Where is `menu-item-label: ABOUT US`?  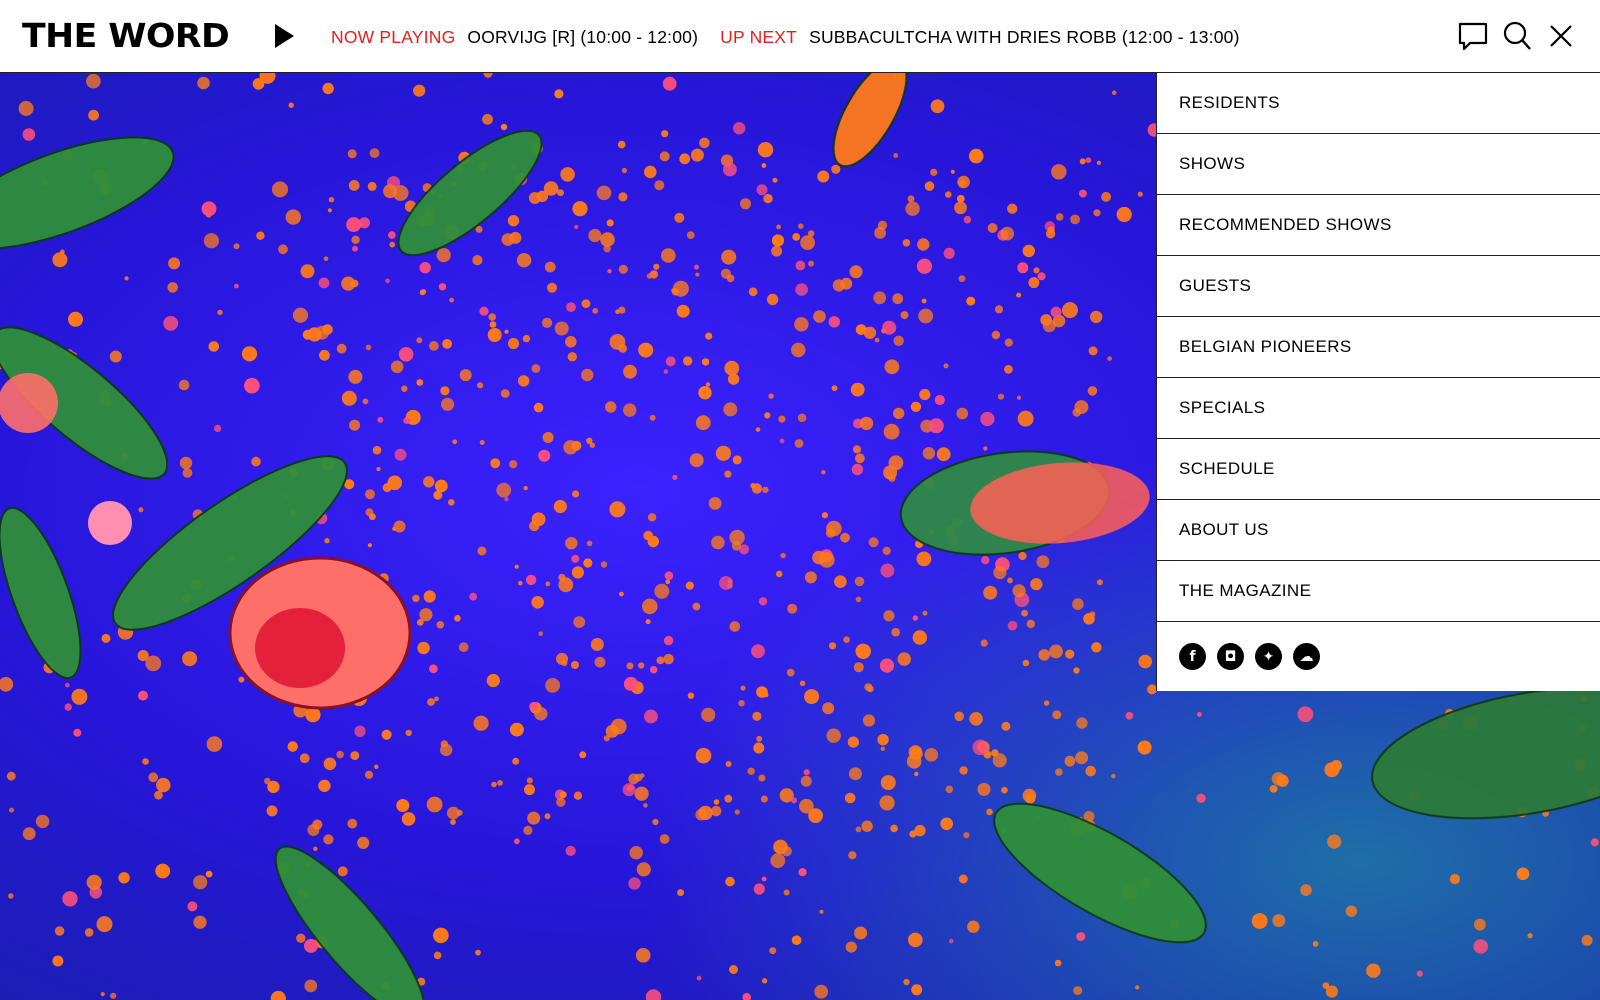
menu-item-label: ABOUT US is located at coordinates (1224, 529).